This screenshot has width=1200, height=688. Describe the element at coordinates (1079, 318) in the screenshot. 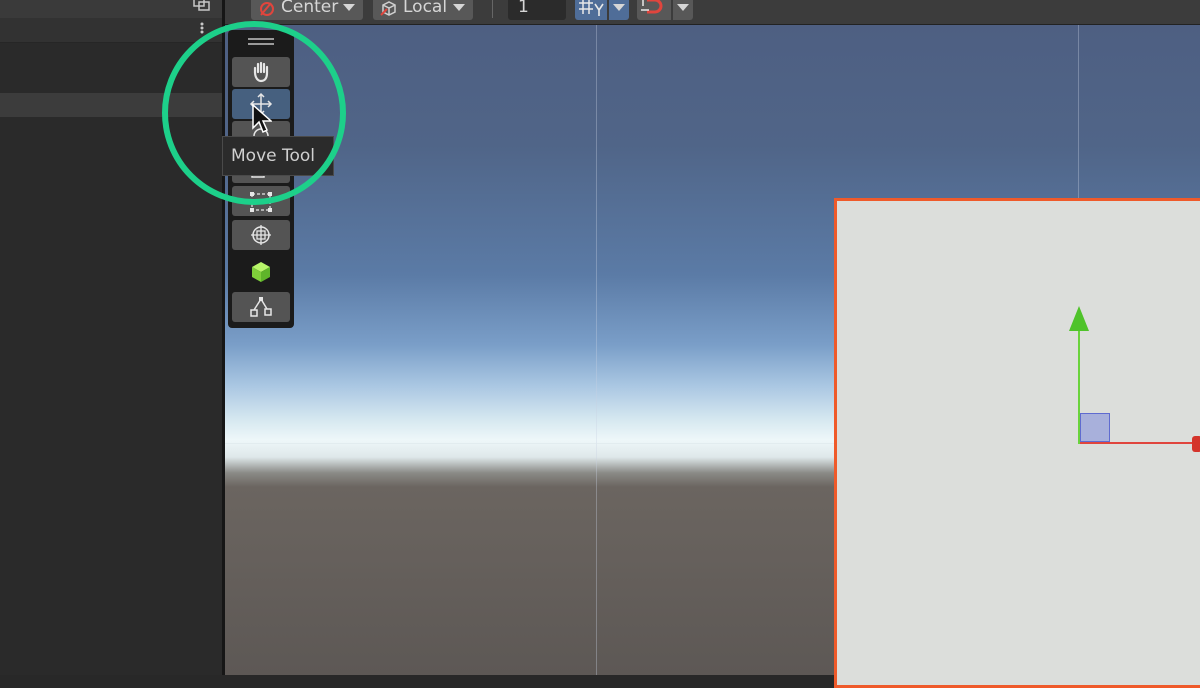

I see `y-axis-arrow-icon` at that location.